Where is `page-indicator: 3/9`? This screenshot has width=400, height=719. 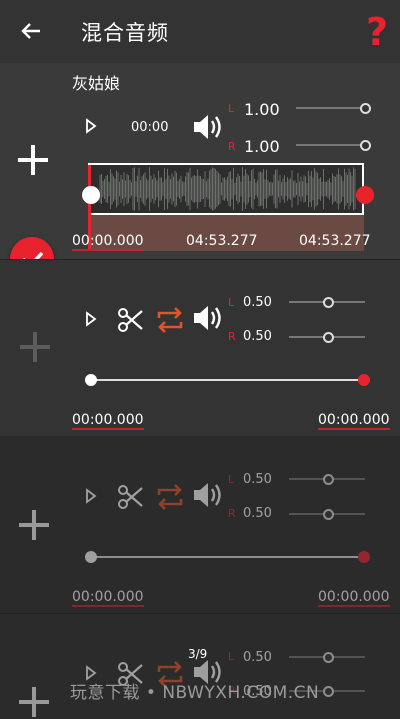 page-indicator: 3/9 is located at coordinates (198, 654).